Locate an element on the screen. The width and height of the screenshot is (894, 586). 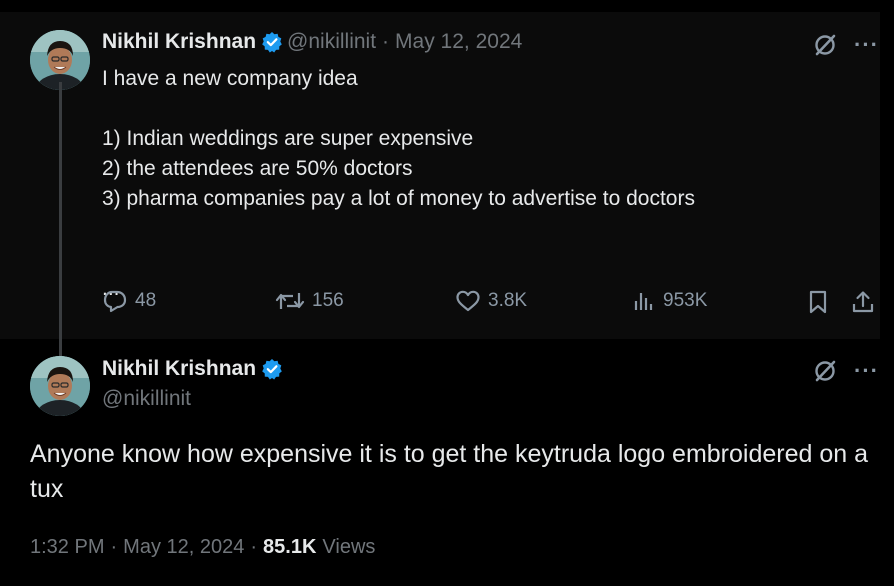
repost-icon is located at coordinates (290, 301).